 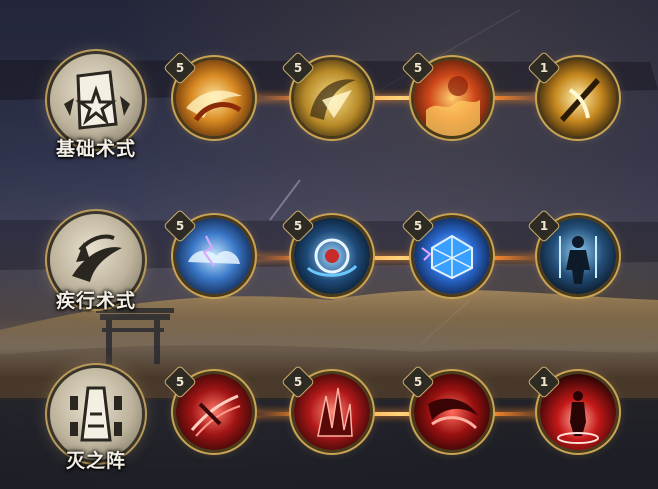 What do you see at coordinates (95, 461) in the screenshot?
I see `category-label: 灭之阵` at bounding box center [95, 461].